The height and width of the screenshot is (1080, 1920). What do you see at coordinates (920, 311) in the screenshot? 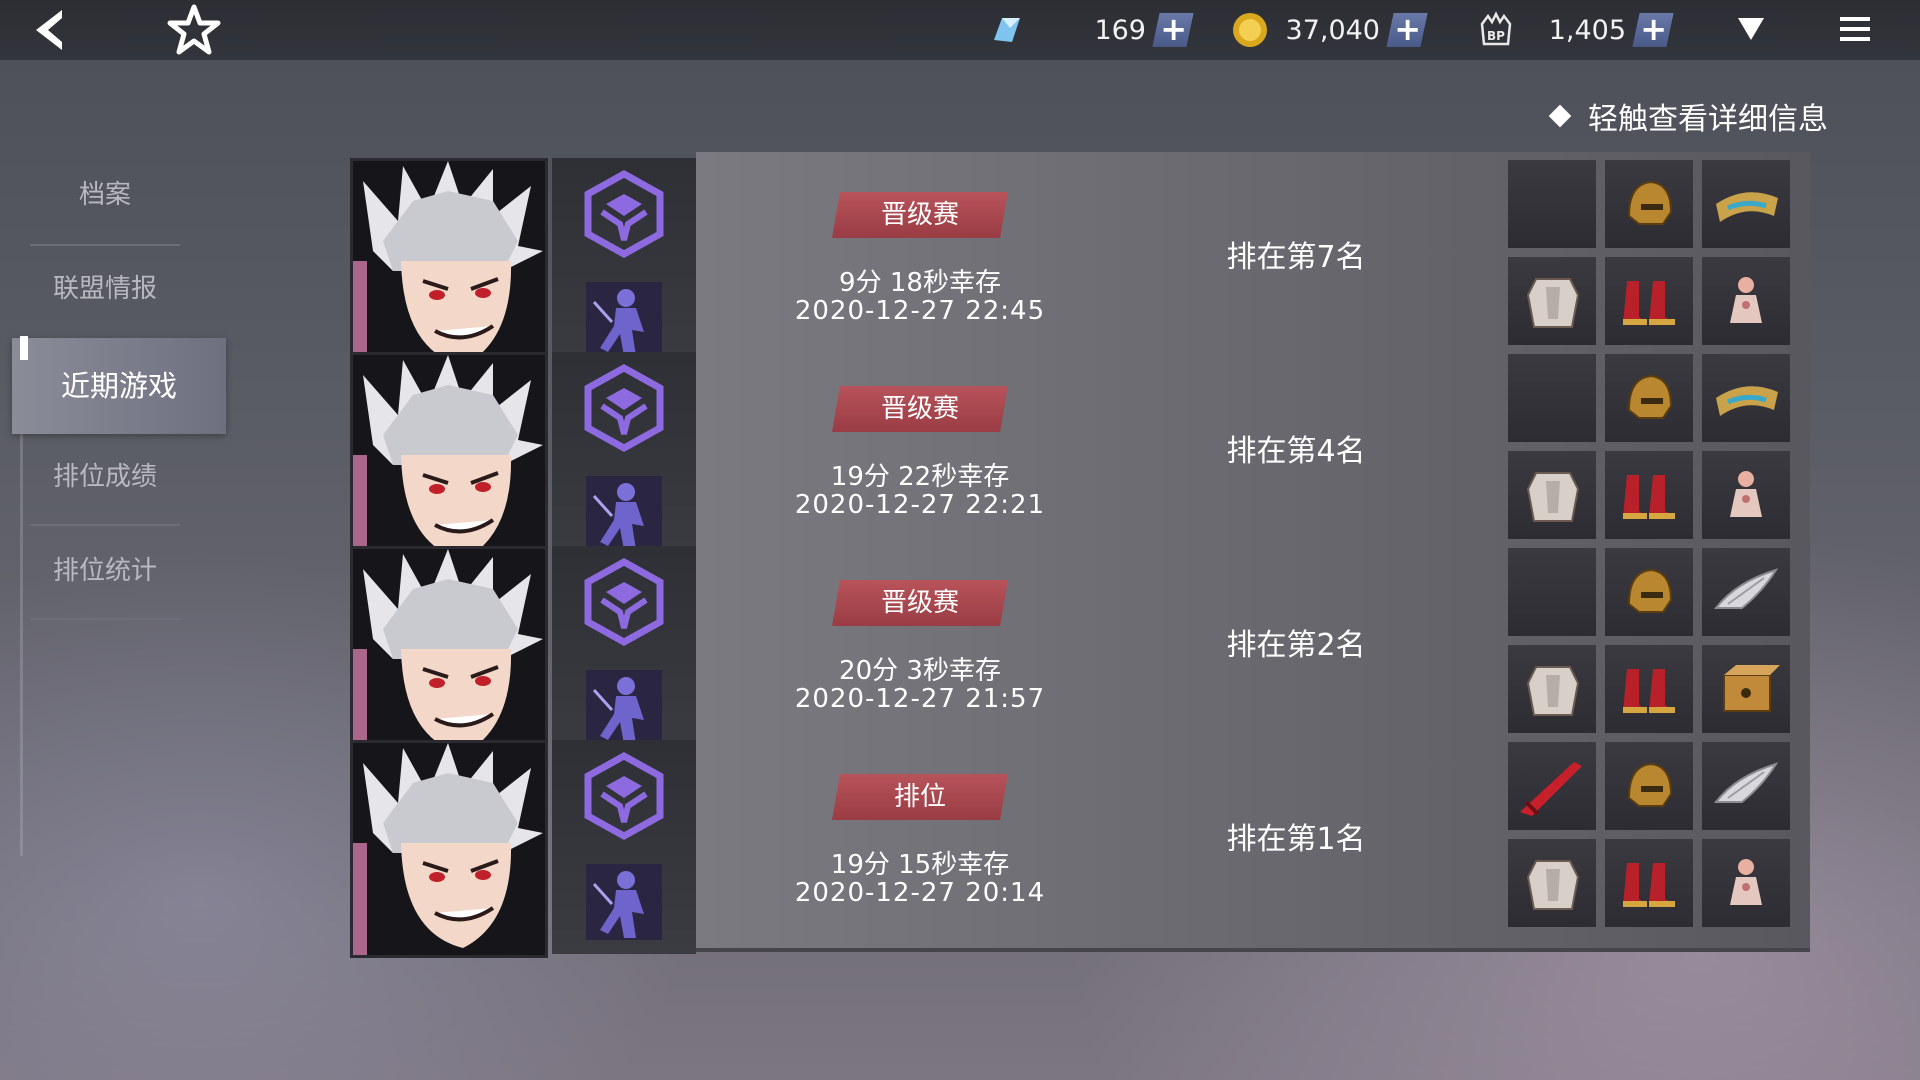
I see `match-datetime: 2020-12-27 22:45` at bounding box center [920, 311].